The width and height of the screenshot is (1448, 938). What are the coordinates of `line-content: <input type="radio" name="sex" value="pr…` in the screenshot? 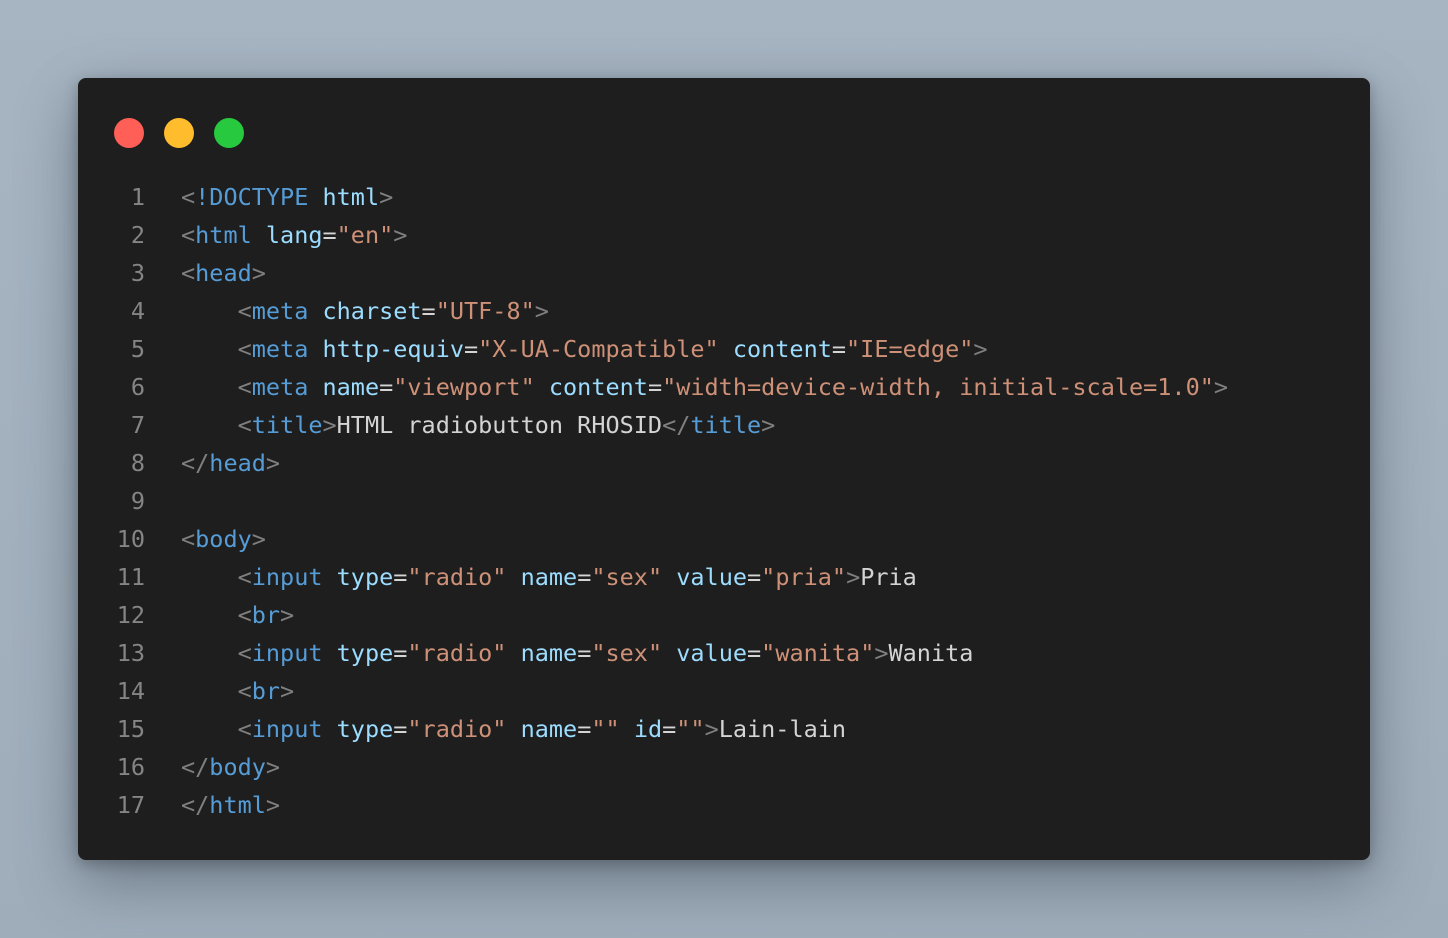 It's located at (549, 577).